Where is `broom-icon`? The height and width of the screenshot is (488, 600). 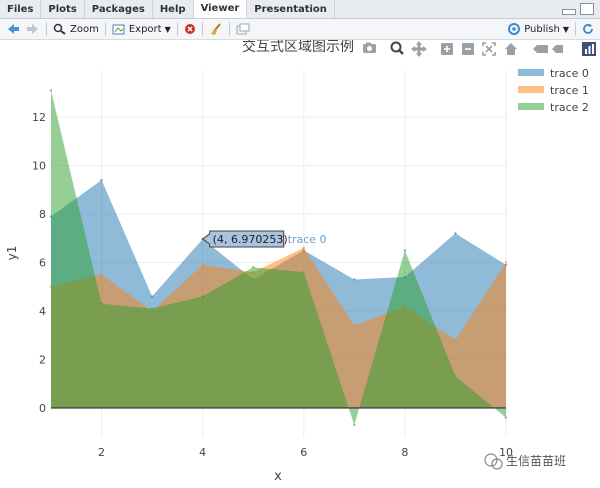 broom-icon is located at coordinates (215, 29).